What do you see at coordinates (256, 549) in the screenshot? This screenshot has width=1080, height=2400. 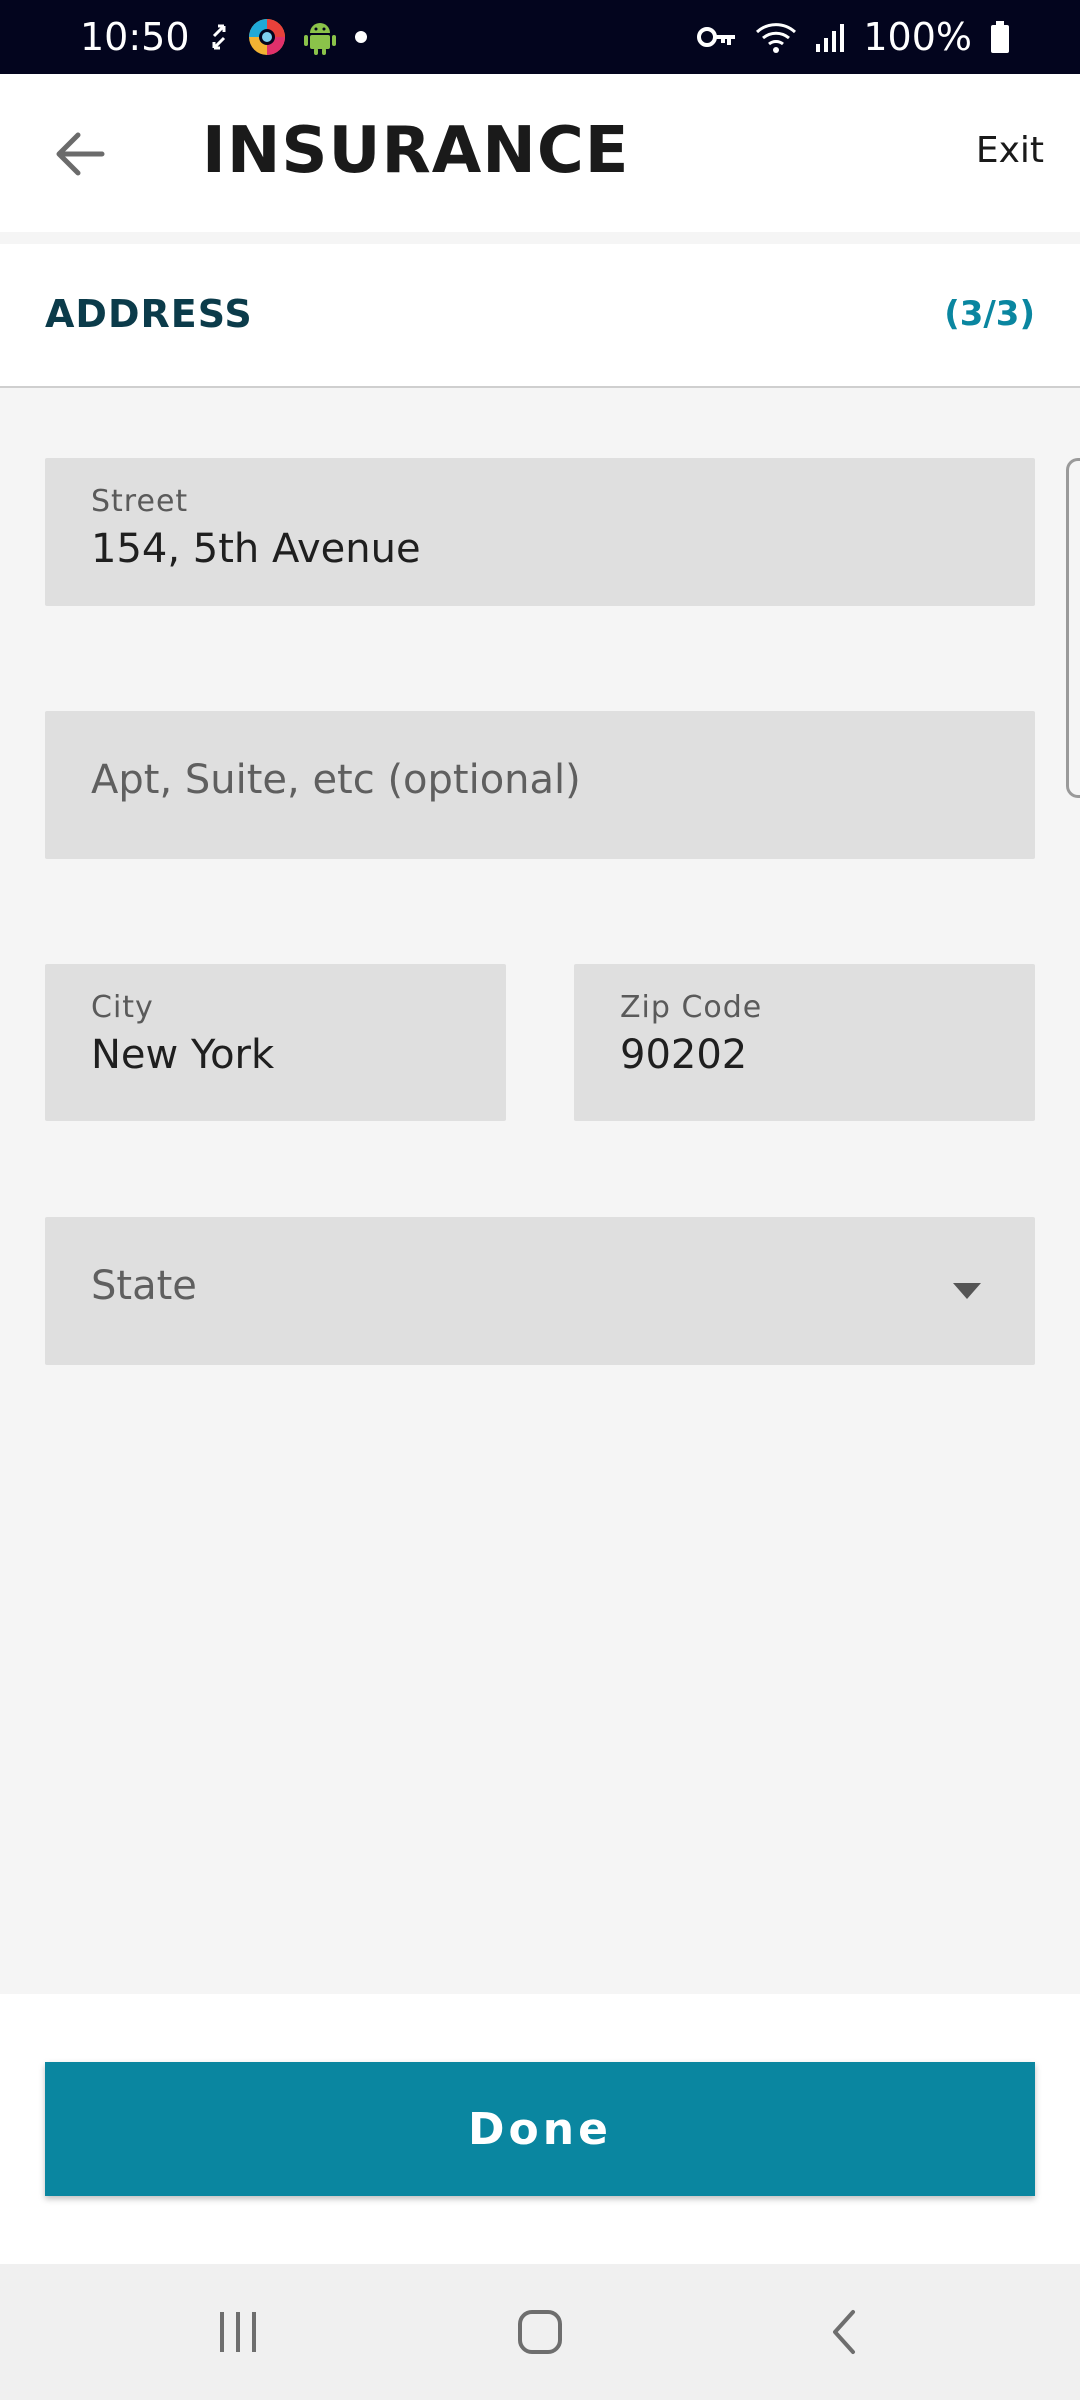 I see `street-value: 154, 5th Avenue` at bounding box center [256, 549].